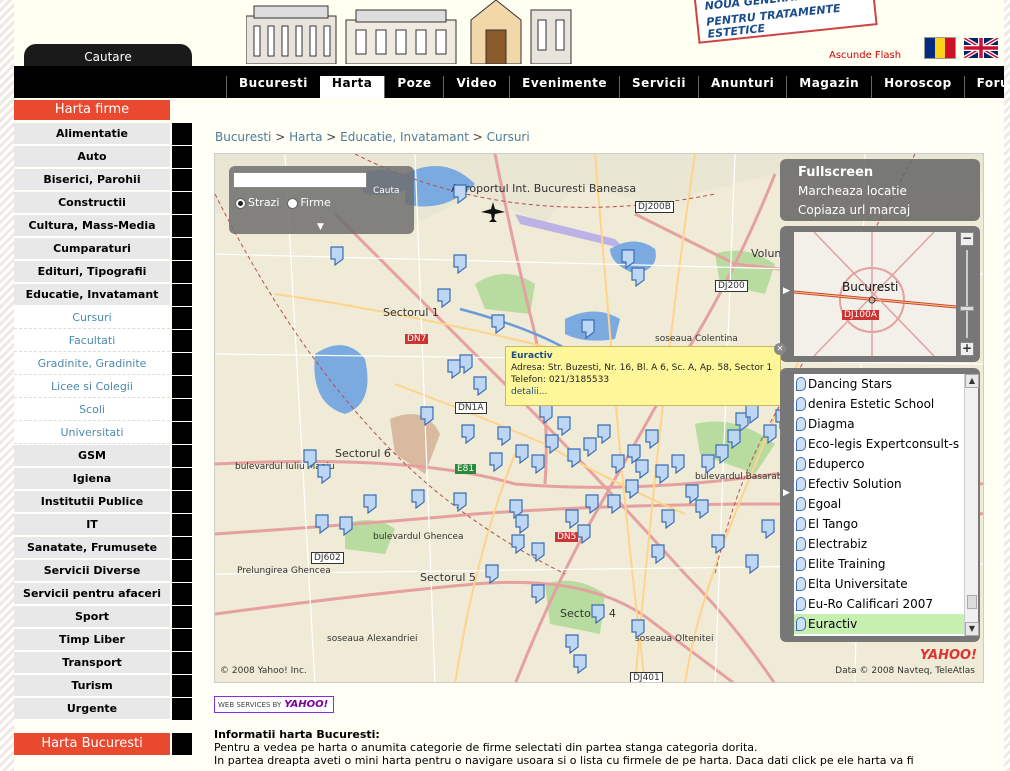  Describe the element at coordinates (92, 571) in the screenshot. I see `sidebar-item-servicii-diverse: Servicii Diverse` at that location.